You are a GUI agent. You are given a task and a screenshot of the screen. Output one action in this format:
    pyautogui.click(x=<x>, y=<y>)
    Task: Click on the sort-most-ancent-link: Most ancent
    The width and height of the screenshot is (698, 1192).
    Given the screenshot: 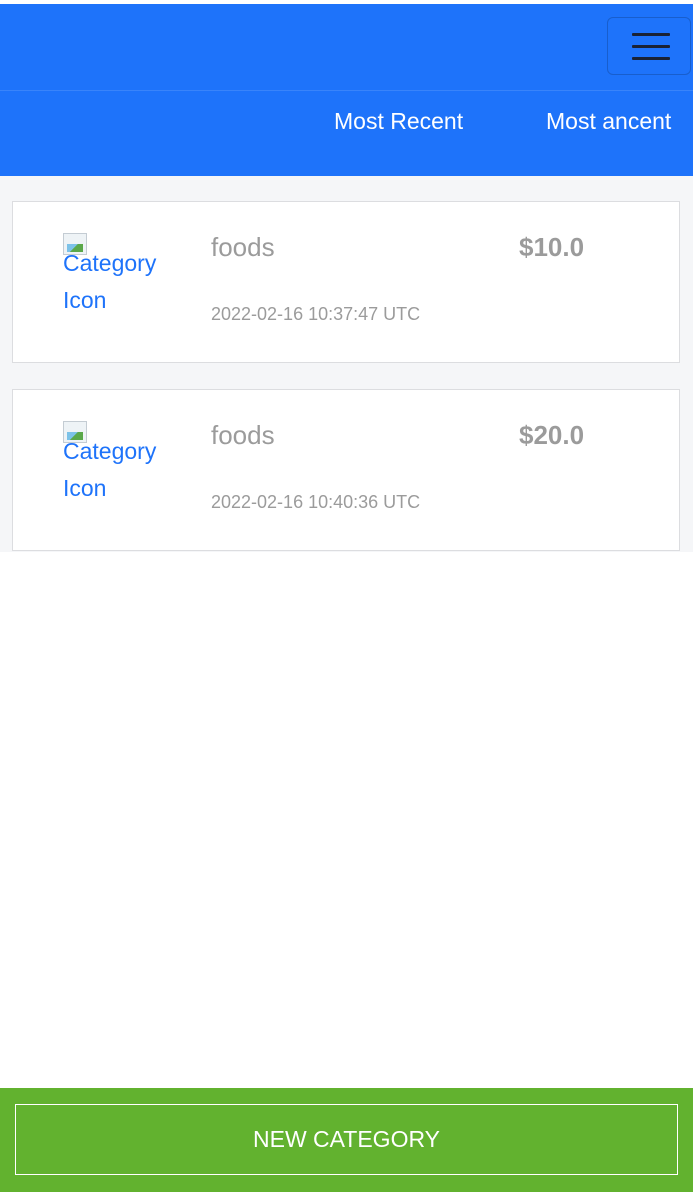 What is the action you would take?
    pyautogui.click(x=608, y=121)
    